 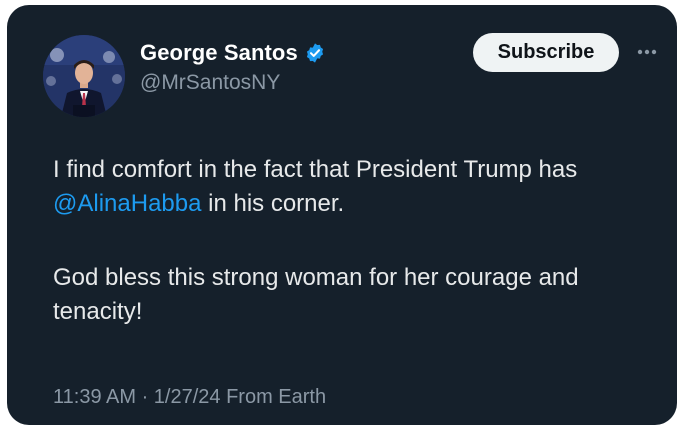 I want to click on avatar-photo, so click(x=84, y=76).